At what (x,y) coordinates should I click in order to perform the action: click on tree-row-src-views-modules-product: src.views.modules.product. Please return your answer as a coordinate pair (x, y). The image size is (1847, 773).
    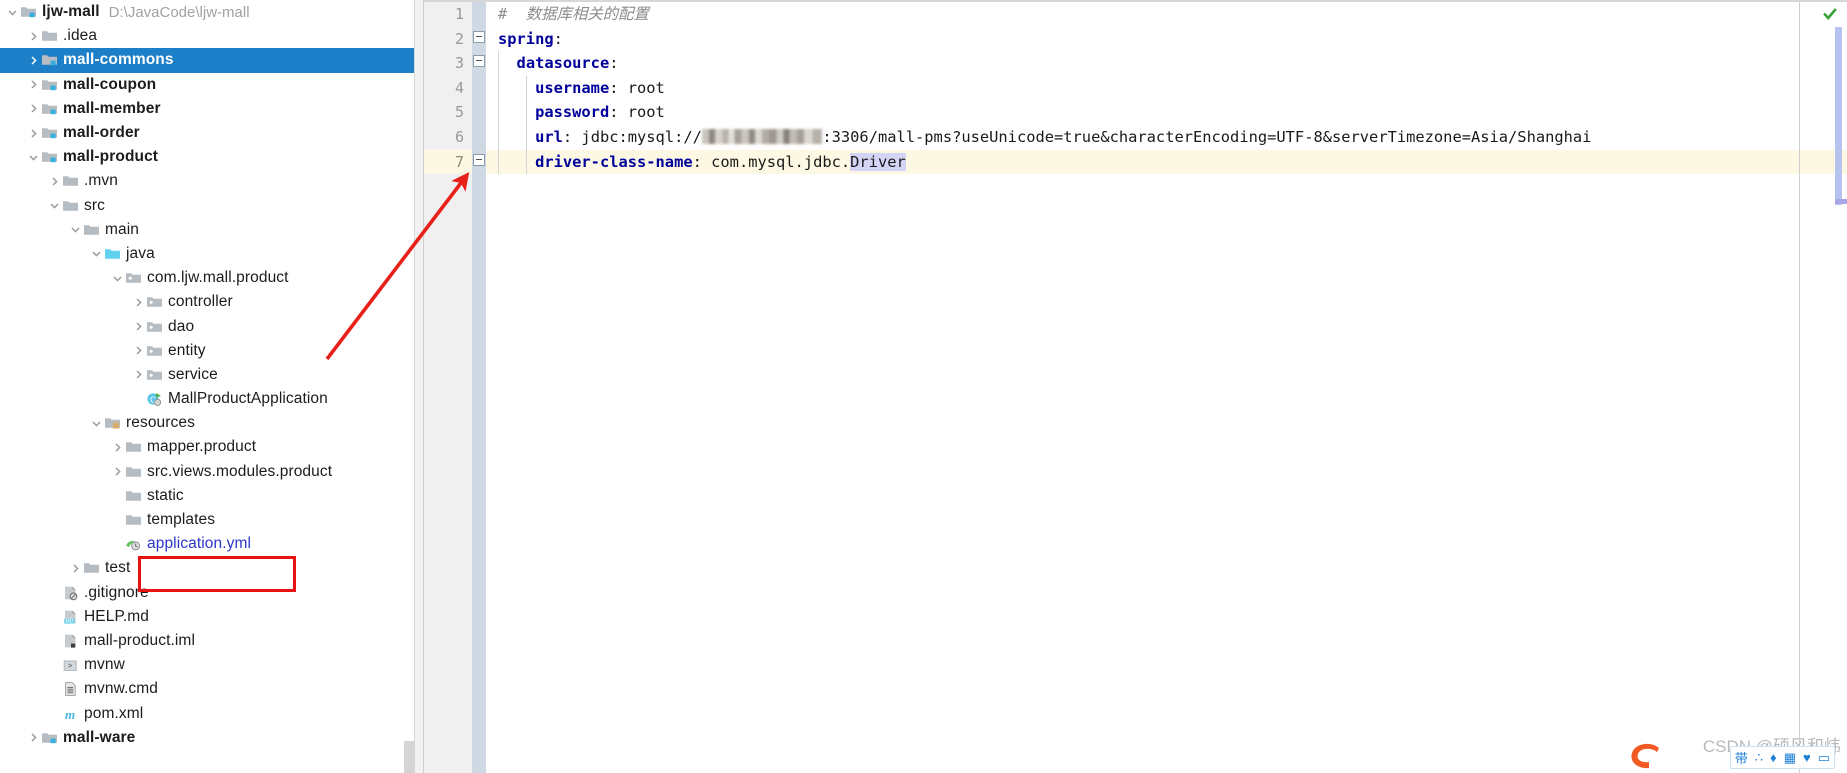
    Looking at the image, I should click on (207, 472).